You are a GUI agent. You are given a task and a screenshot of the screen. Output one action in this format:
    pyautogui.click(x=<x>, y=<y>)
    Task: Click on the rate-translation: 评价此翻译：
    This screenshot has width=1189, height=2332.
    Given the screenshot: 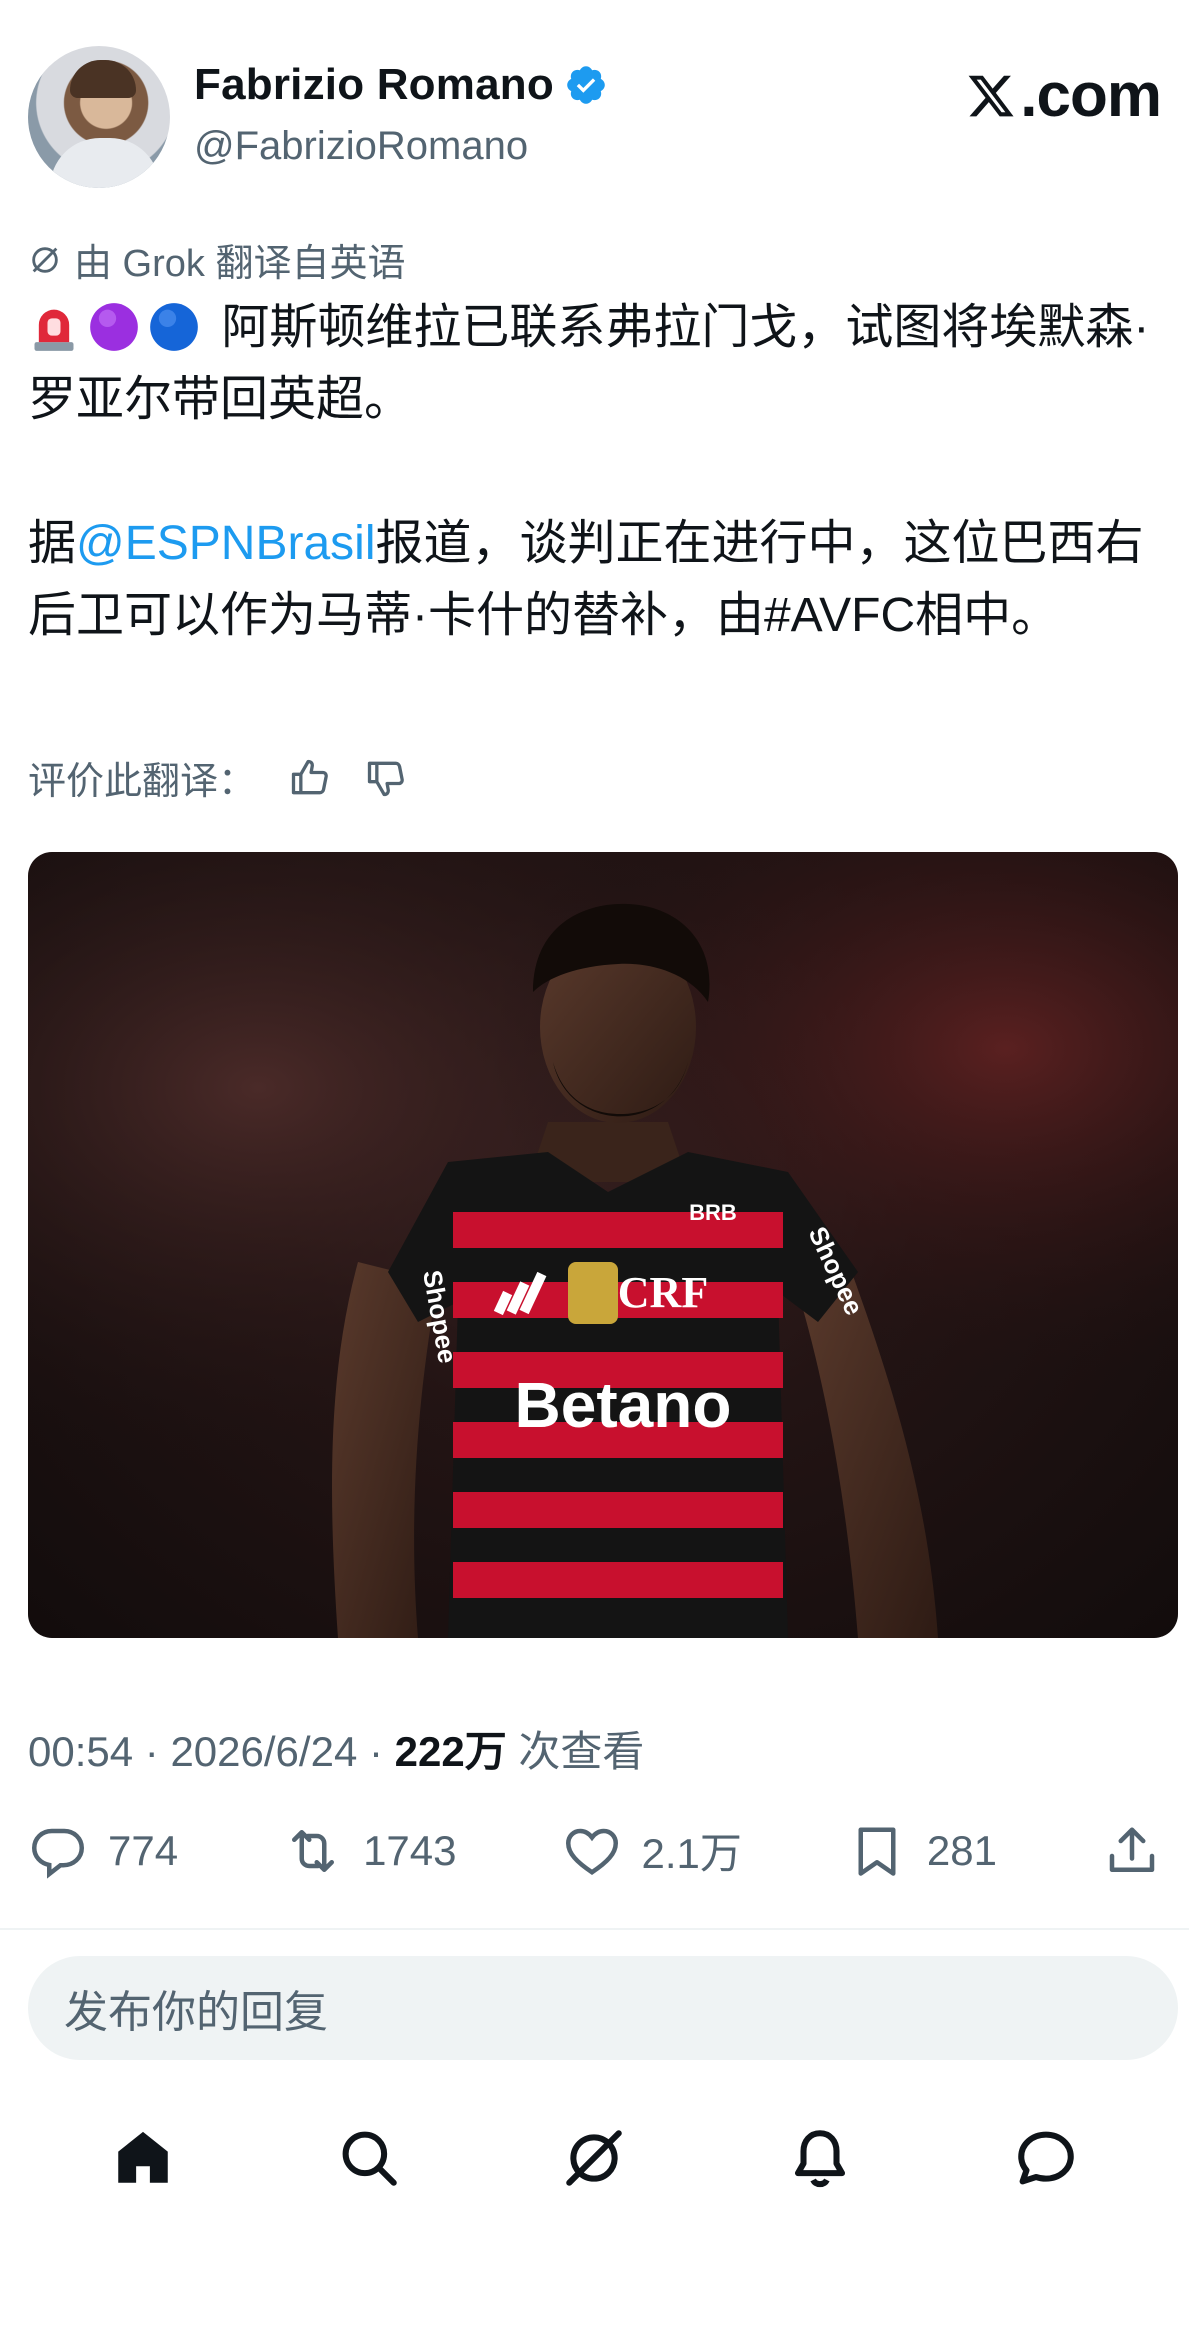 What is the action you would take?
    pyautogui.click(x=218, y=777)
    